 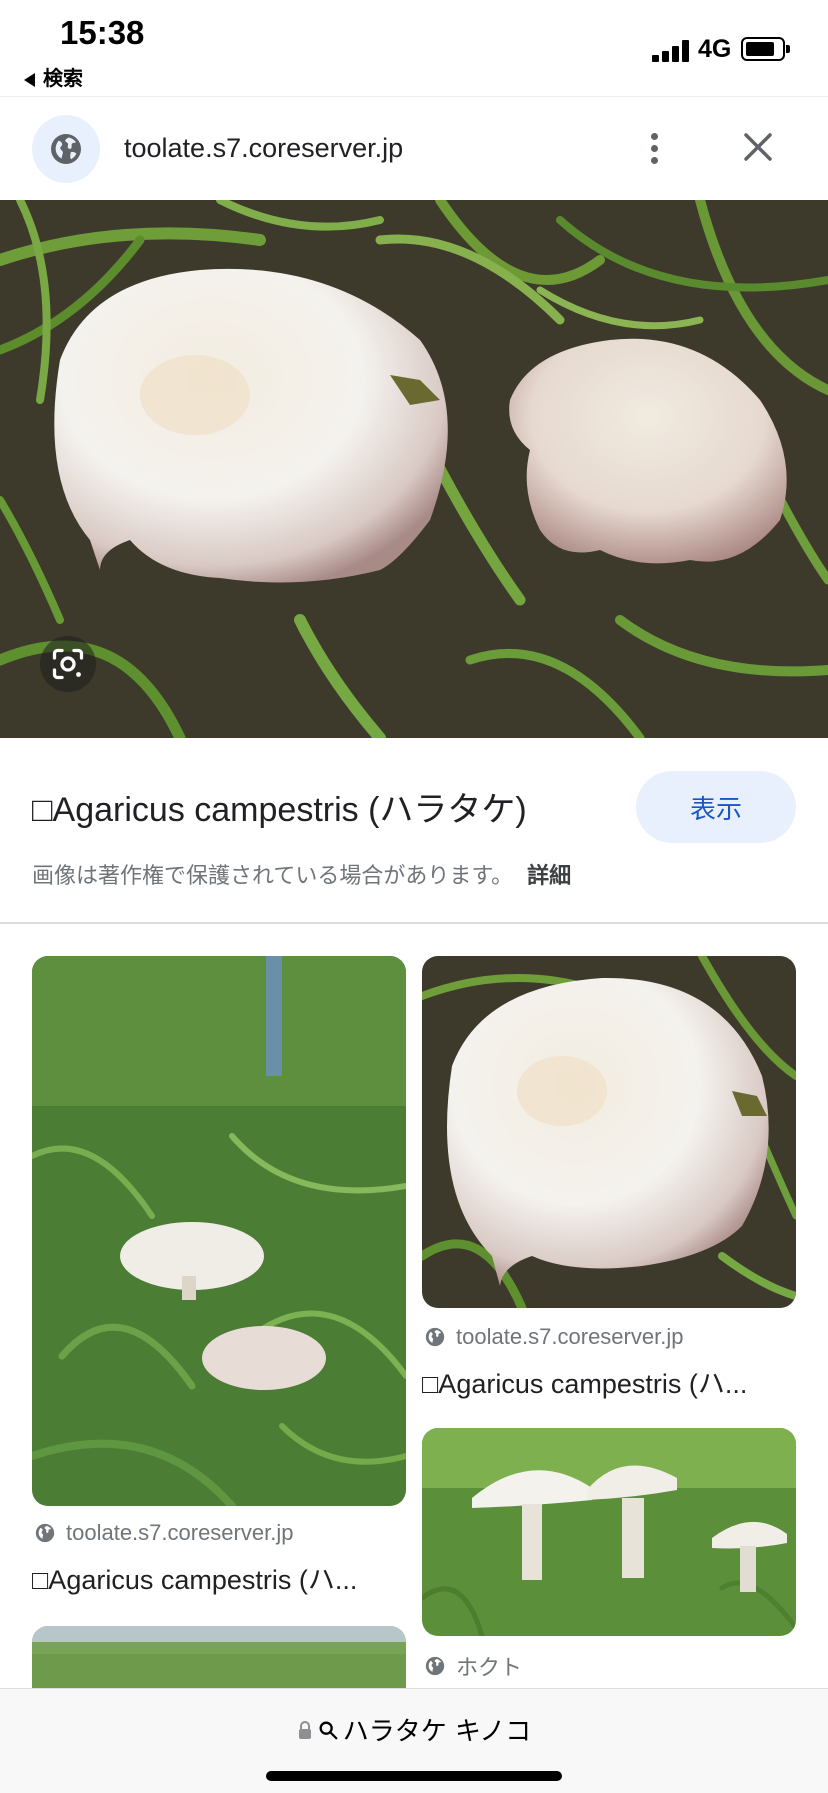 I want to click on copyright-text: 画像は著作権で保護されている場合があります。, so click(x=273, y=876).